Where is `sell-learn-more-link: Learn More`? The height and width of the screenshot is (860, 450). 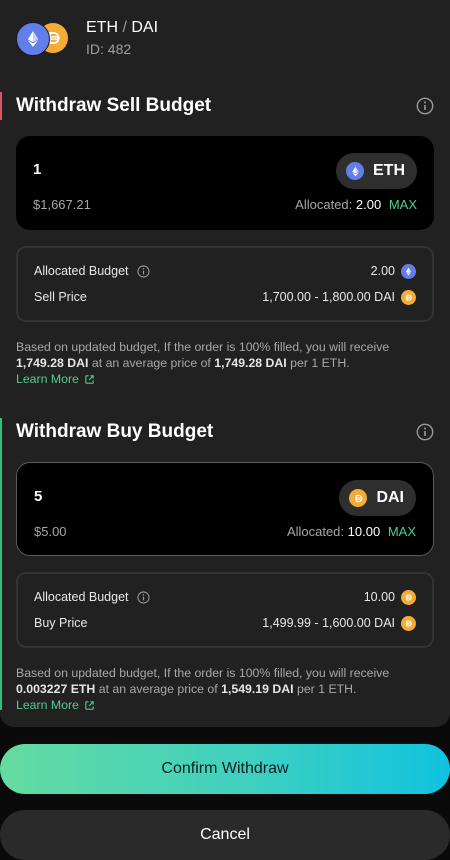
sell-learn-more-link: Learn More is located at coordinates (55, 379).